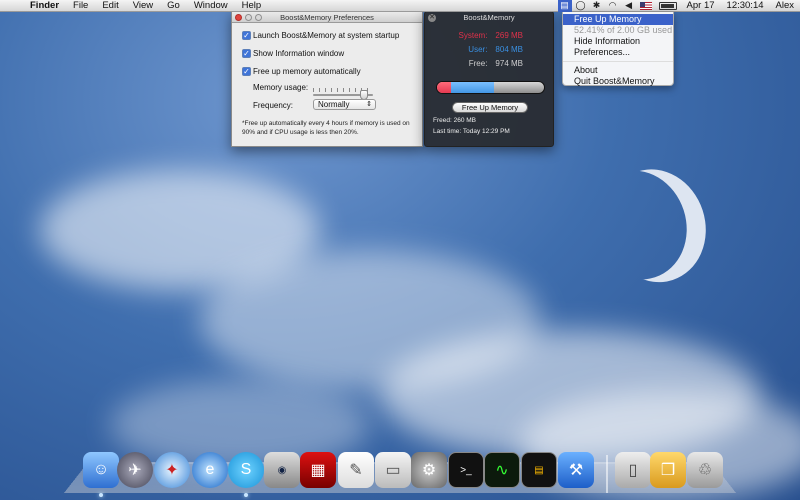  I want to click on user-memory-row: User: 804 MB, so click(485, 49).